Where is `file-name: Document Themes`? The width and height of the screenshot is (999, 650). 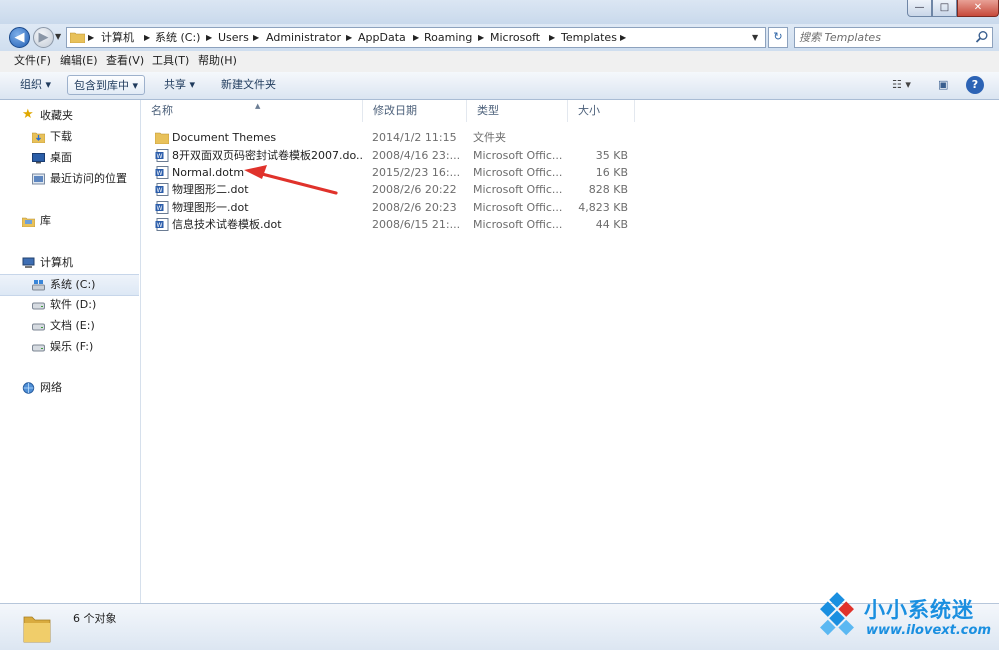
file-name: Document Themes is located at coordinates (224, 137).